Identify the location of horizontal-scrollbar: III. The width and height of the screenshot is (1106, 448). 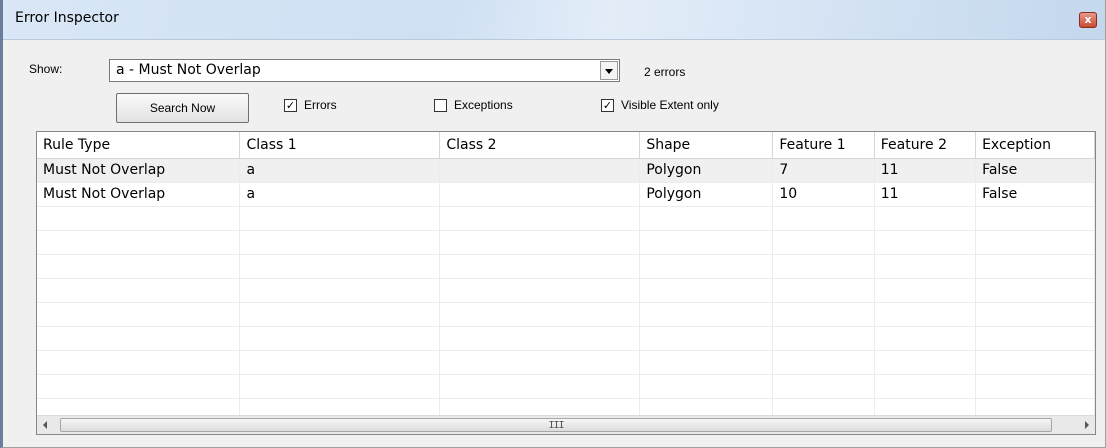
(566, 424).